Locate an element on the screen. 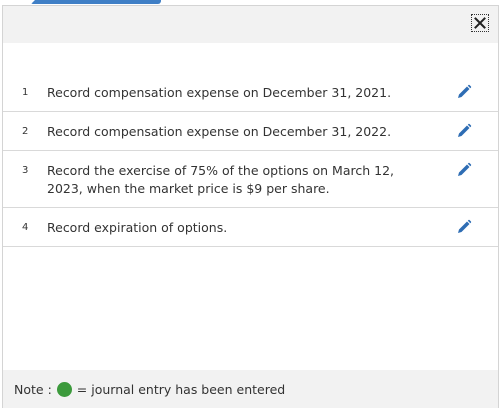 The height and width of the screenshot is (408, 501). panel-header is located at coordinates (250, 24).